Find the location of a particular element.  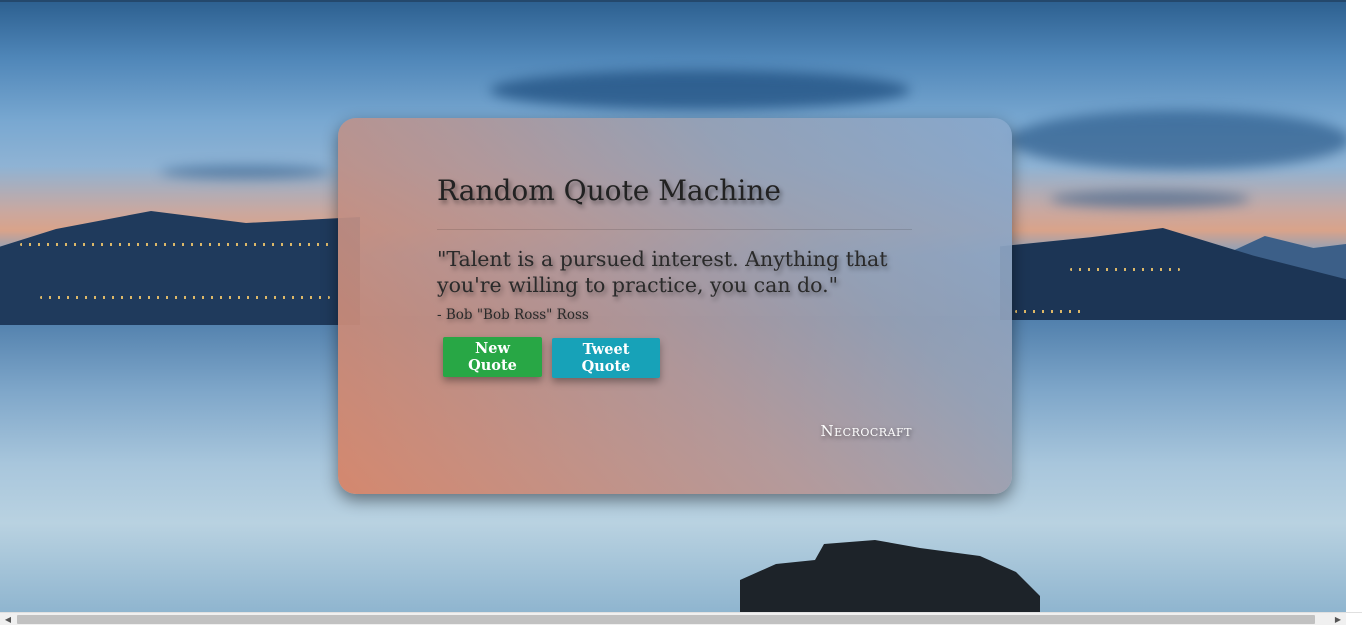

arrow-left-icon: ◀ is located at coordinates (8, 619).